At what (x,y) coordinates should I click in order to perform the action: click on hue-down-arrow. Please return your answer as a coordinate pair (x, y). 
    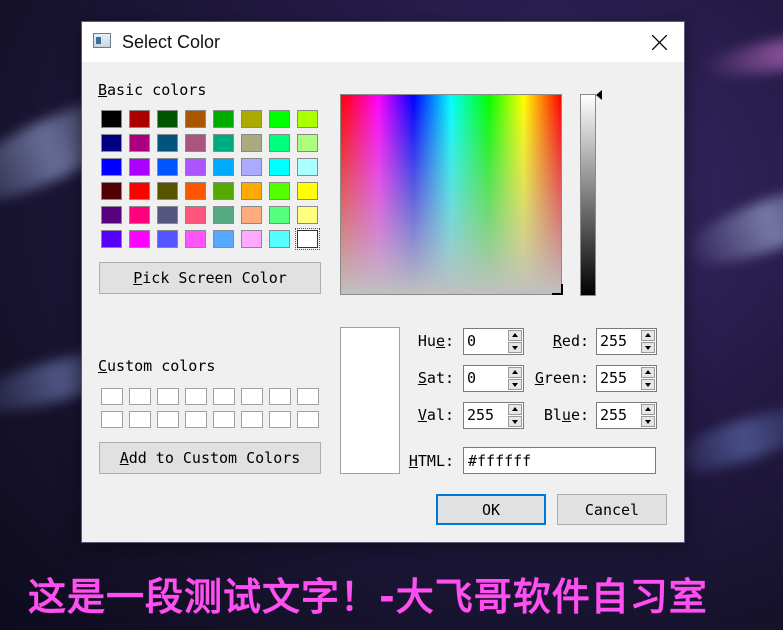
    Looking at the image, I should click on (515, 347).